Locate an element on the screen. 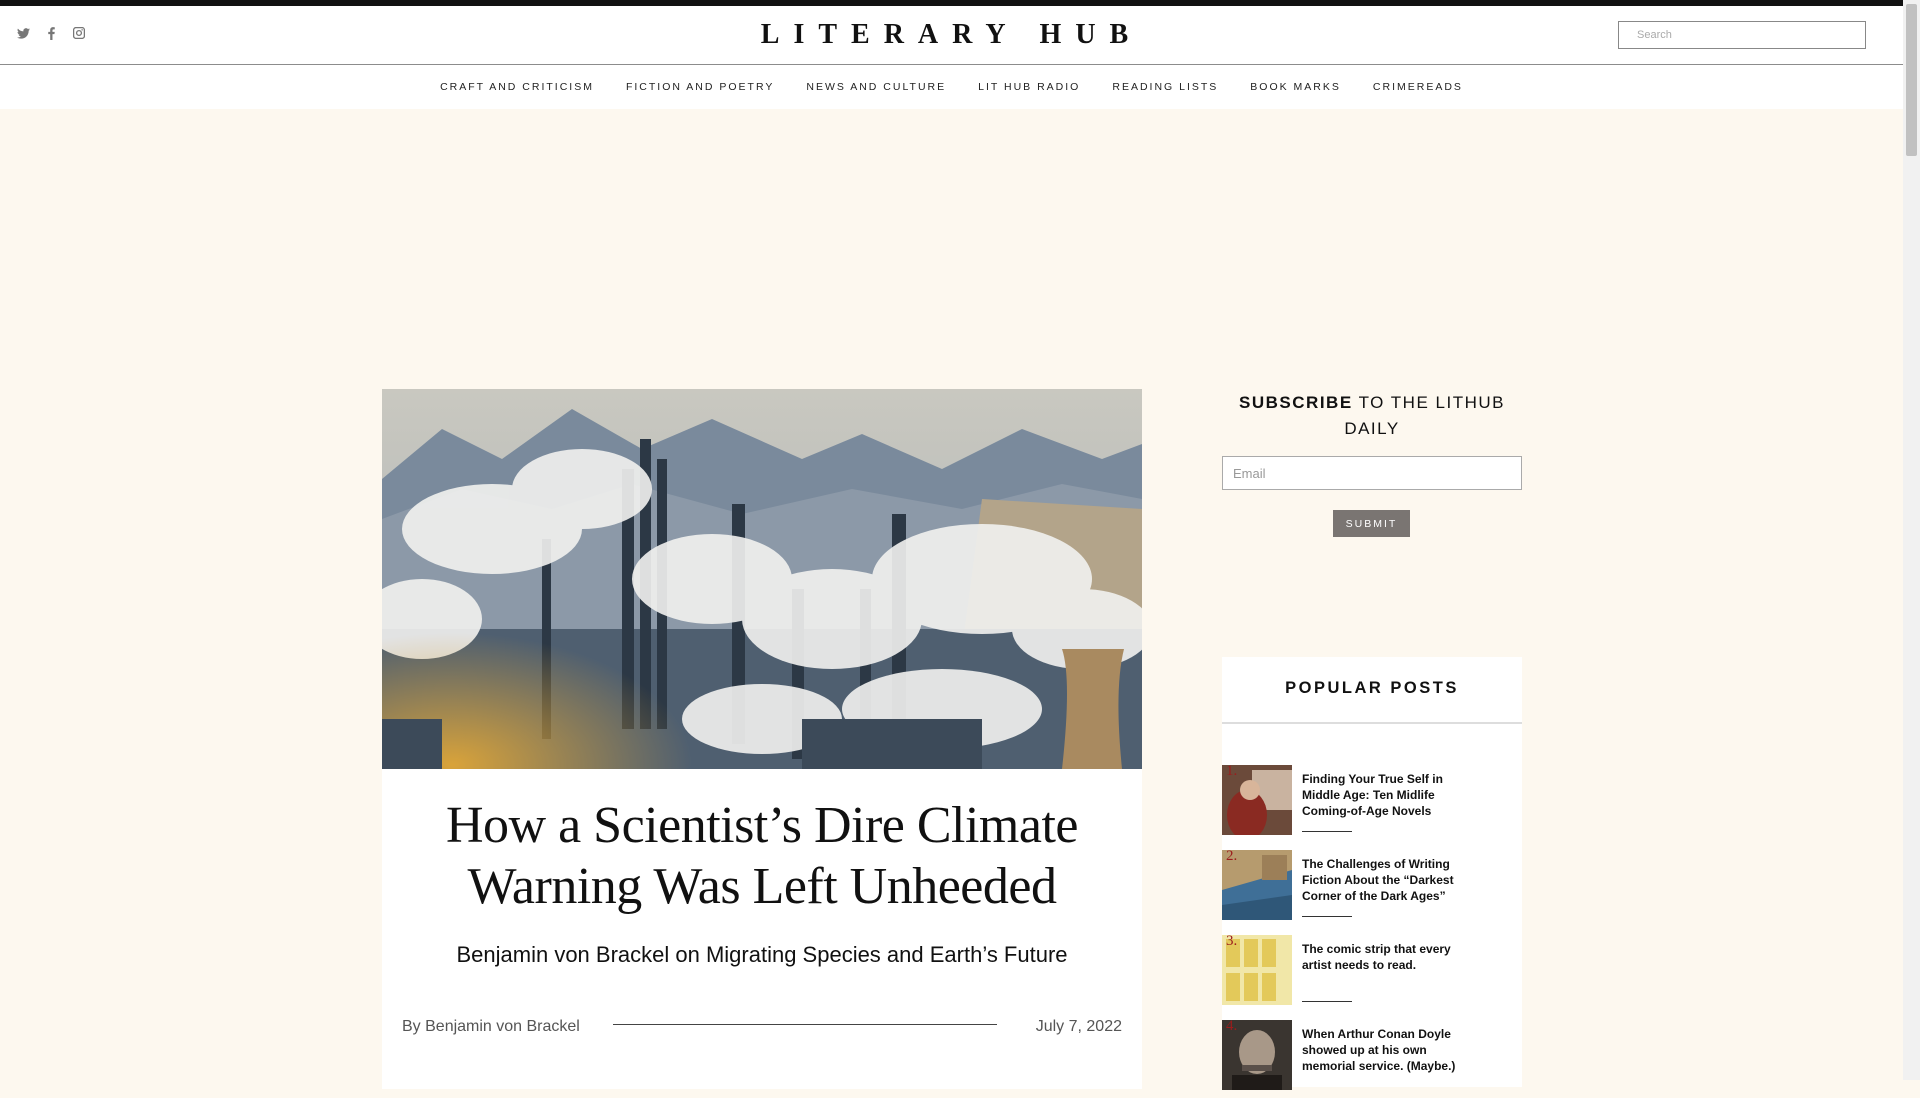 Image resolution: width=1920 pixels, height=1098 pixels. nav-lit-hub-radio: LIT HUB RADIO is located at coordinates (1029, 87).